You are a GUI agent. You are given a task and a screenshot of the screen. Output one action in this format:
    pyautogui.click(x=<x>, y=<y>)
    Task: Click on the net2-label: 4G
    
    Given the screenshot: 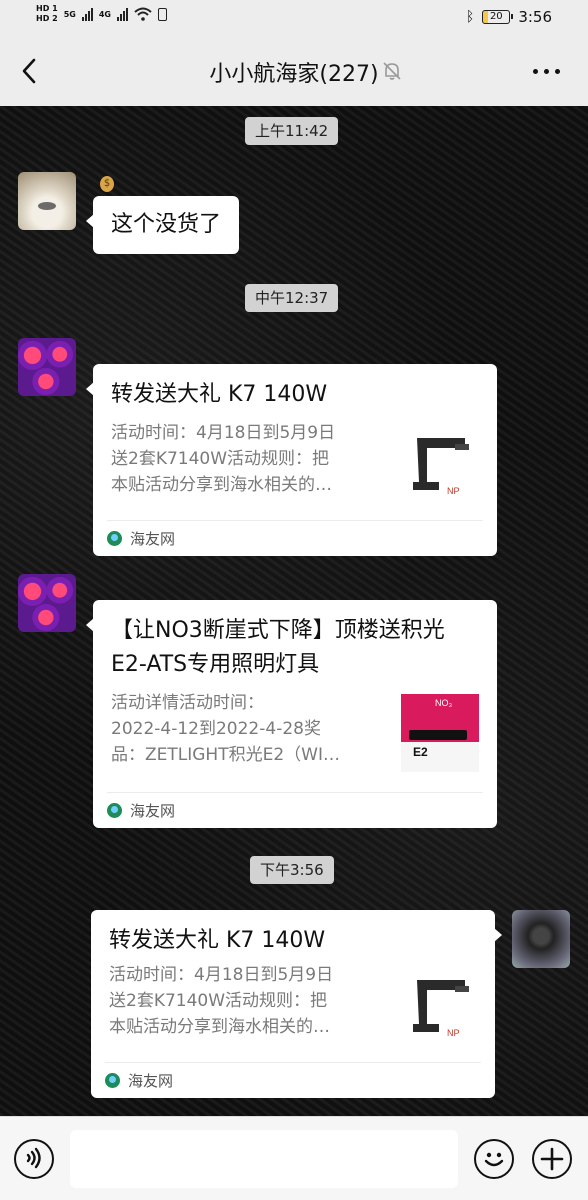 What is the action you would take?
    pyautogui.click(x=104, y=14)
    